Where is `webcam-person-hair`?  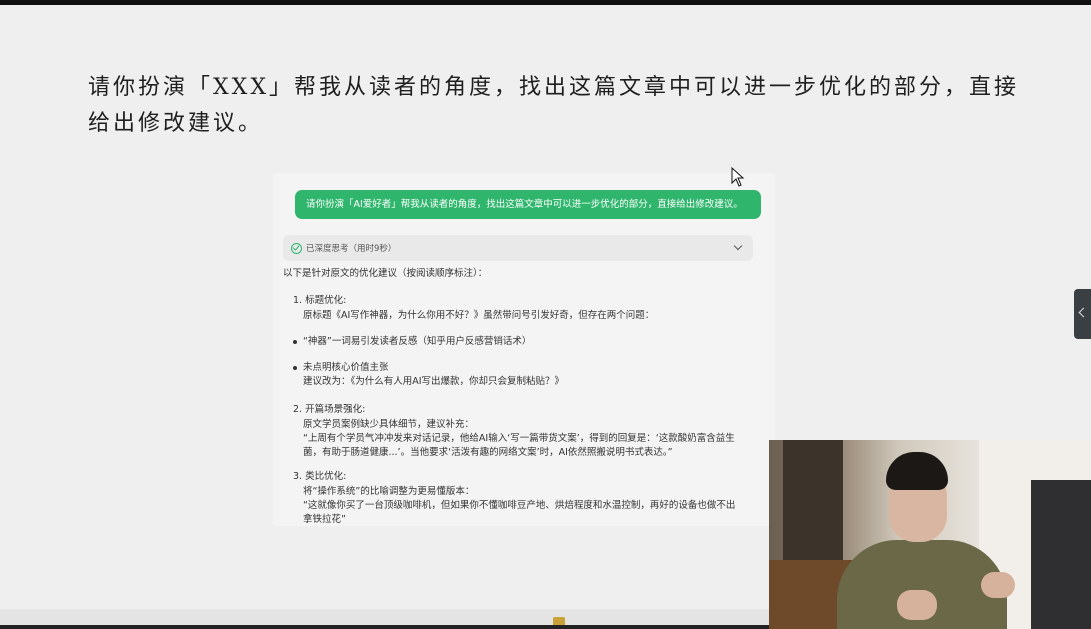 webcam-person-hair is located at coordinates (917, 471).